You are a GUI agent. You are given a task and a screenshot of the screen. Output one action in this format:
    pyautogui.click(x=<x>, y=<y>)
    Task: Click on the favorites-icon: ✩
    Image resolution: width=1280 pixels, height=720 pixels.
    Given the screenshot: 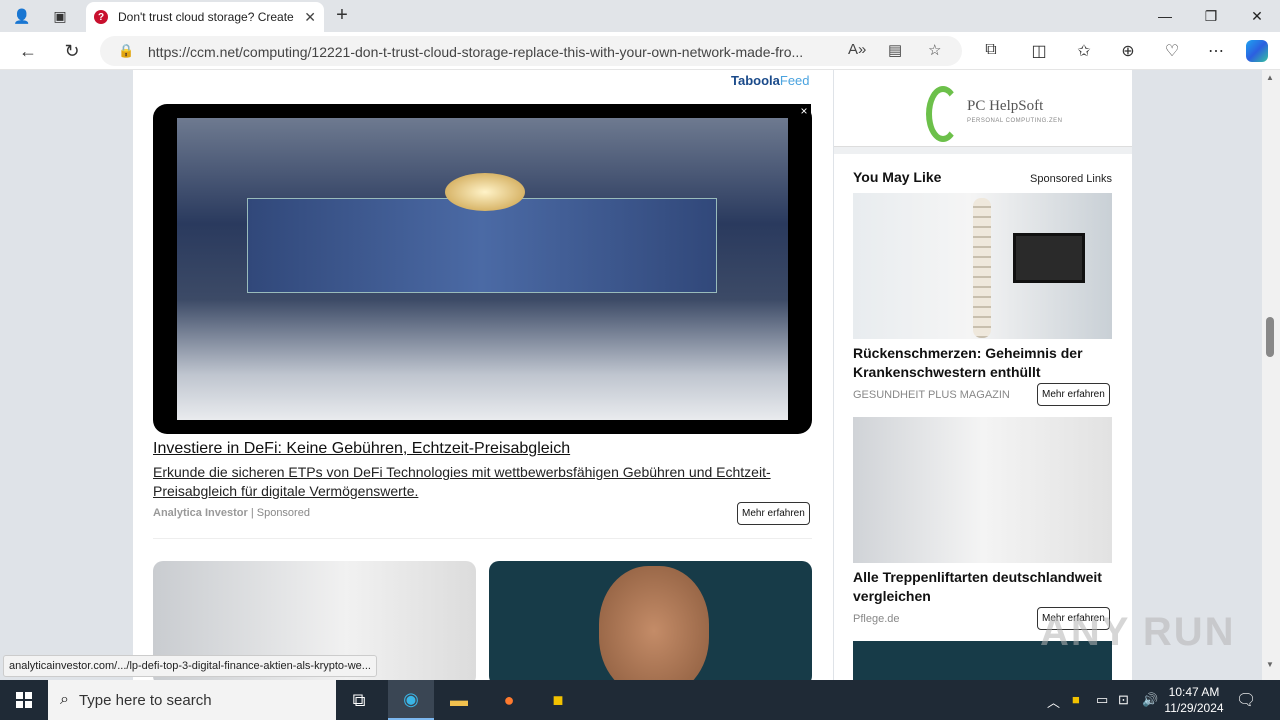 What is the action you would take?
    pyautogui.click(x=1084, y=51)
    